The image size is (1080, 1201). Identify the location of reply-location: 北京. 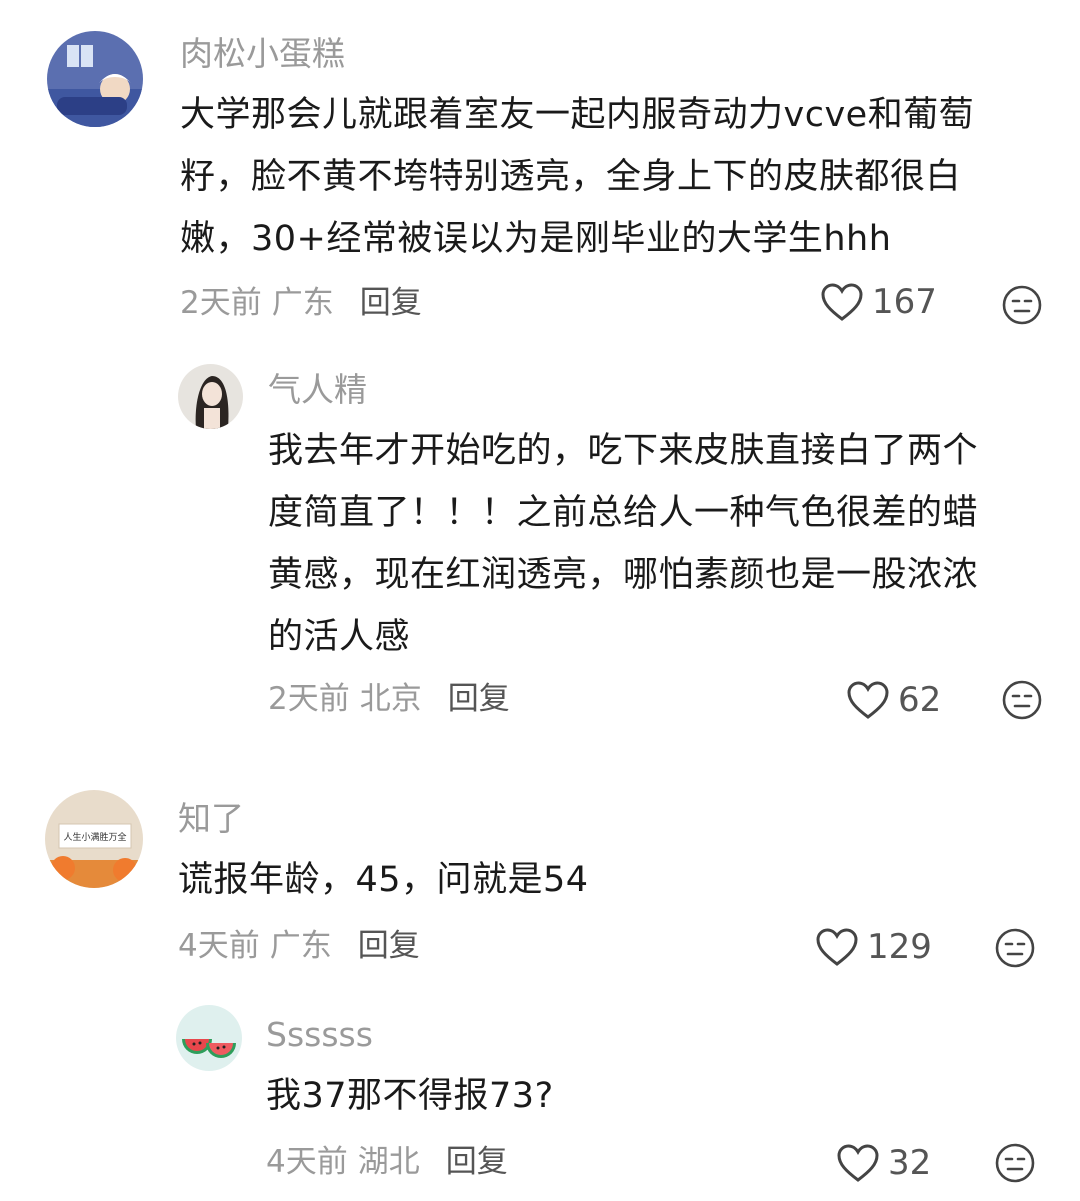
(390, 699).